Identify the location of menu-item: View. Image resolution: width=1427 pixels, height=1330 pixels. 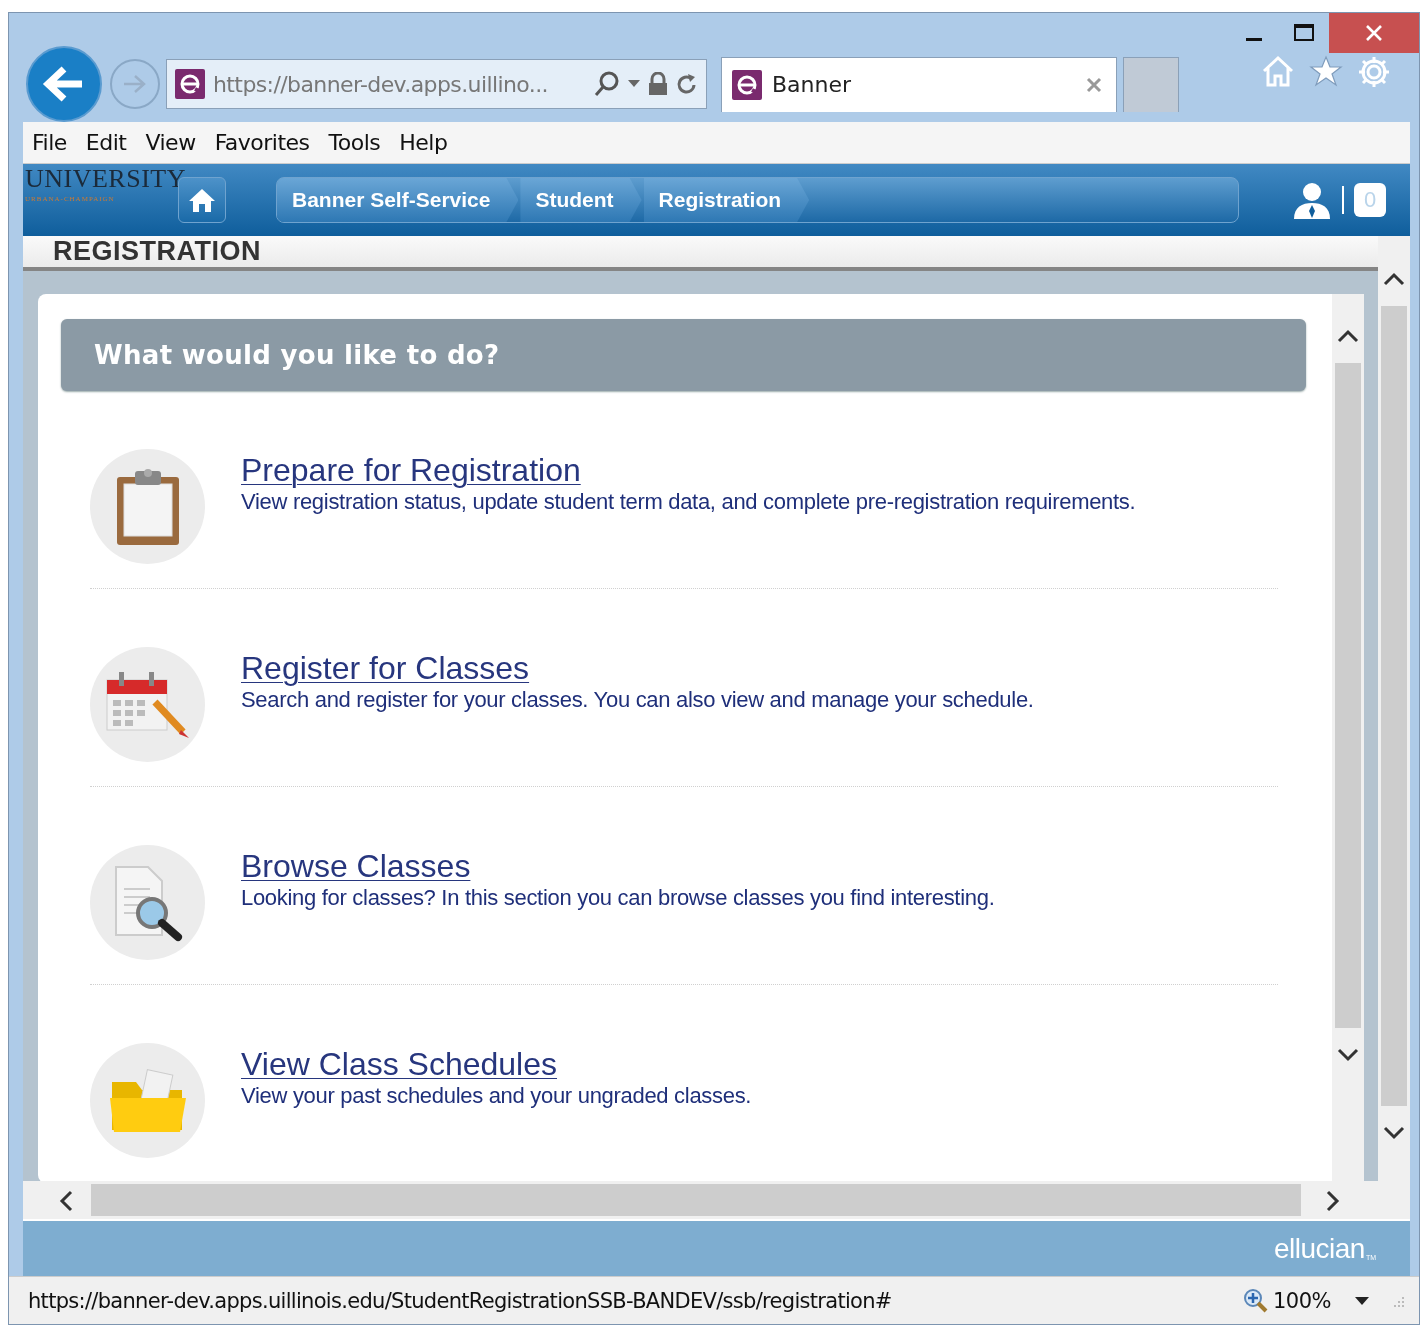
(176, 142).